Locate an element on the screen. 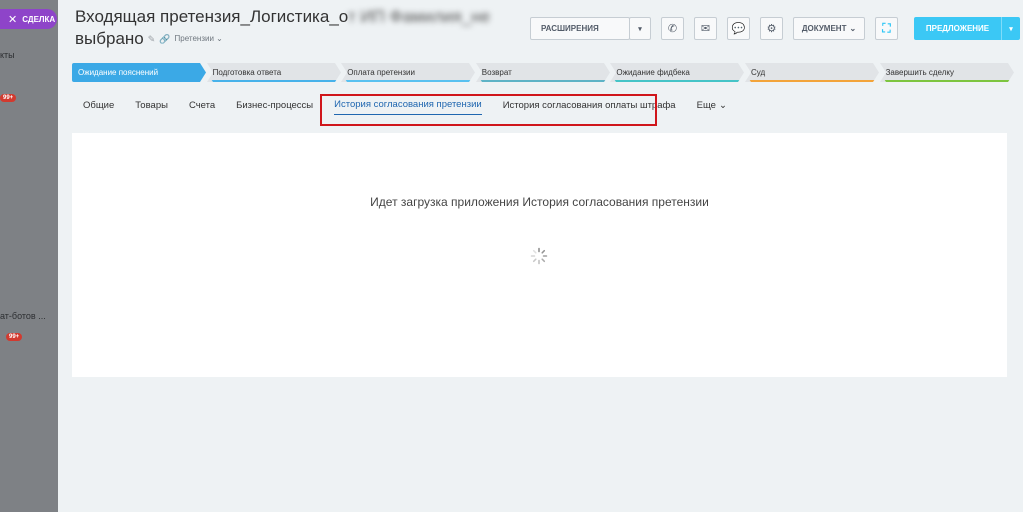  close-icon: ✕ is located at coordinates (13, 19).